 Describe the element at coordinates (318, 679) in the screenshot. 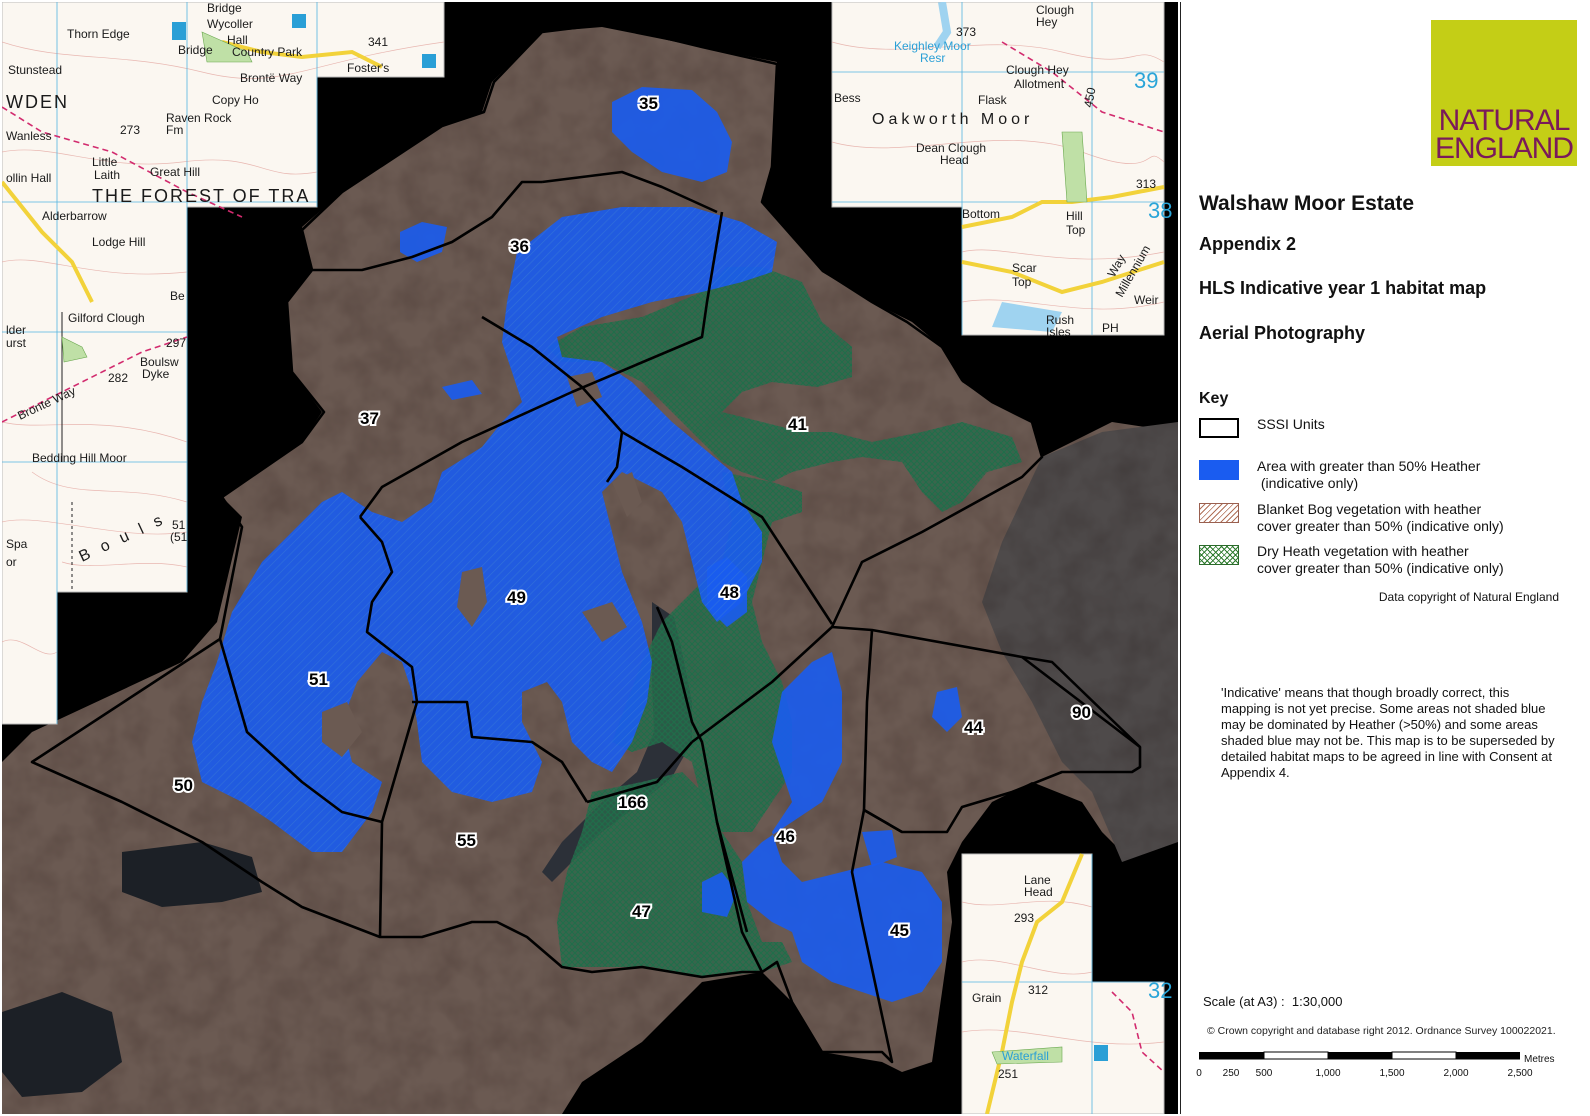

I see `unit-label-51: 51` at that location.